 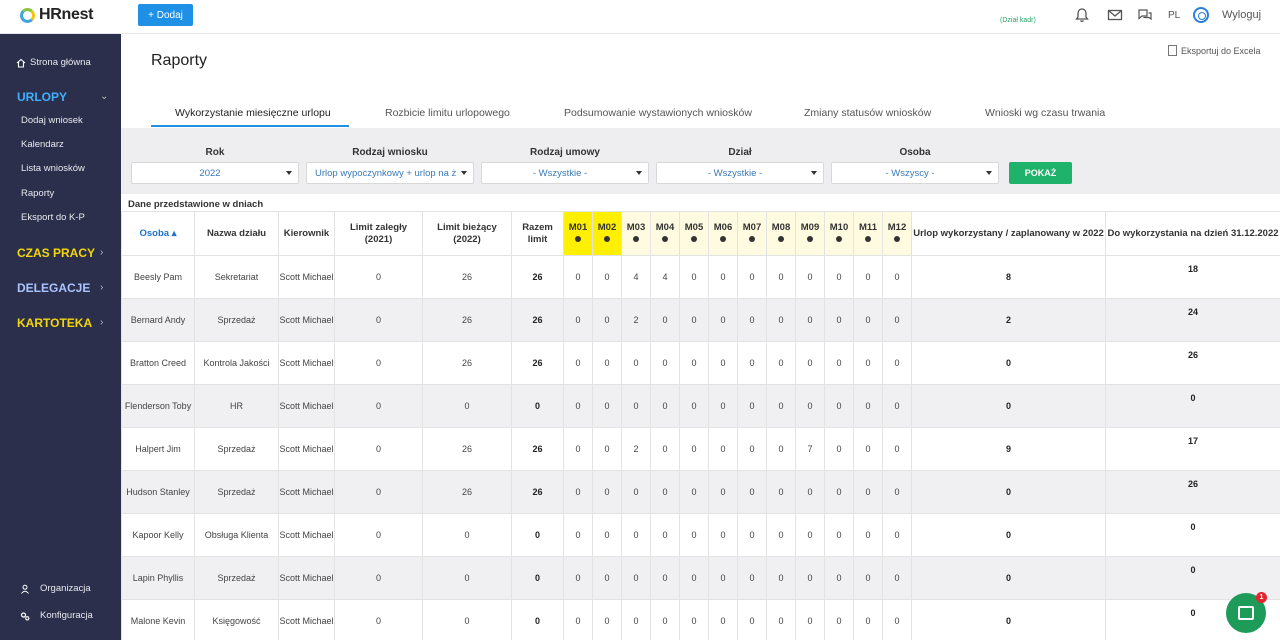 What do you see at coordinates (378, 233) in the screenshot?
I see `col-limit-overdue: Limit zaległy (2021)` at bounding box center [378, 233].